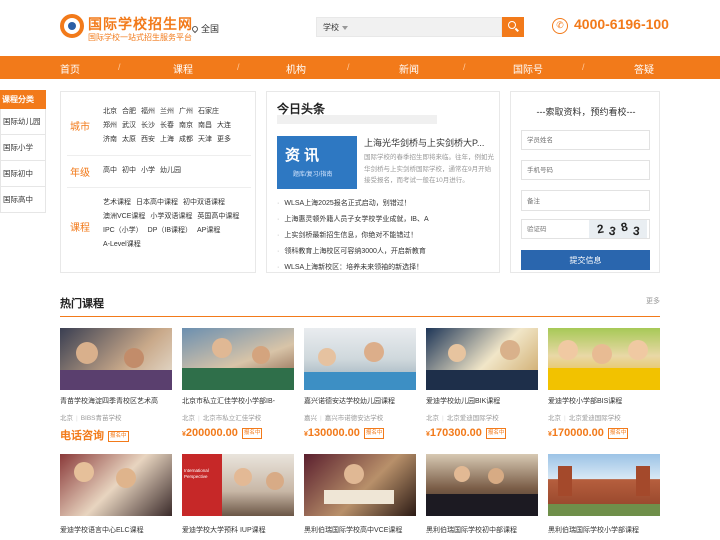  Describe the element at coordinates (110, 125) in the screenshot. I see `city-link: 郑州` at that location.